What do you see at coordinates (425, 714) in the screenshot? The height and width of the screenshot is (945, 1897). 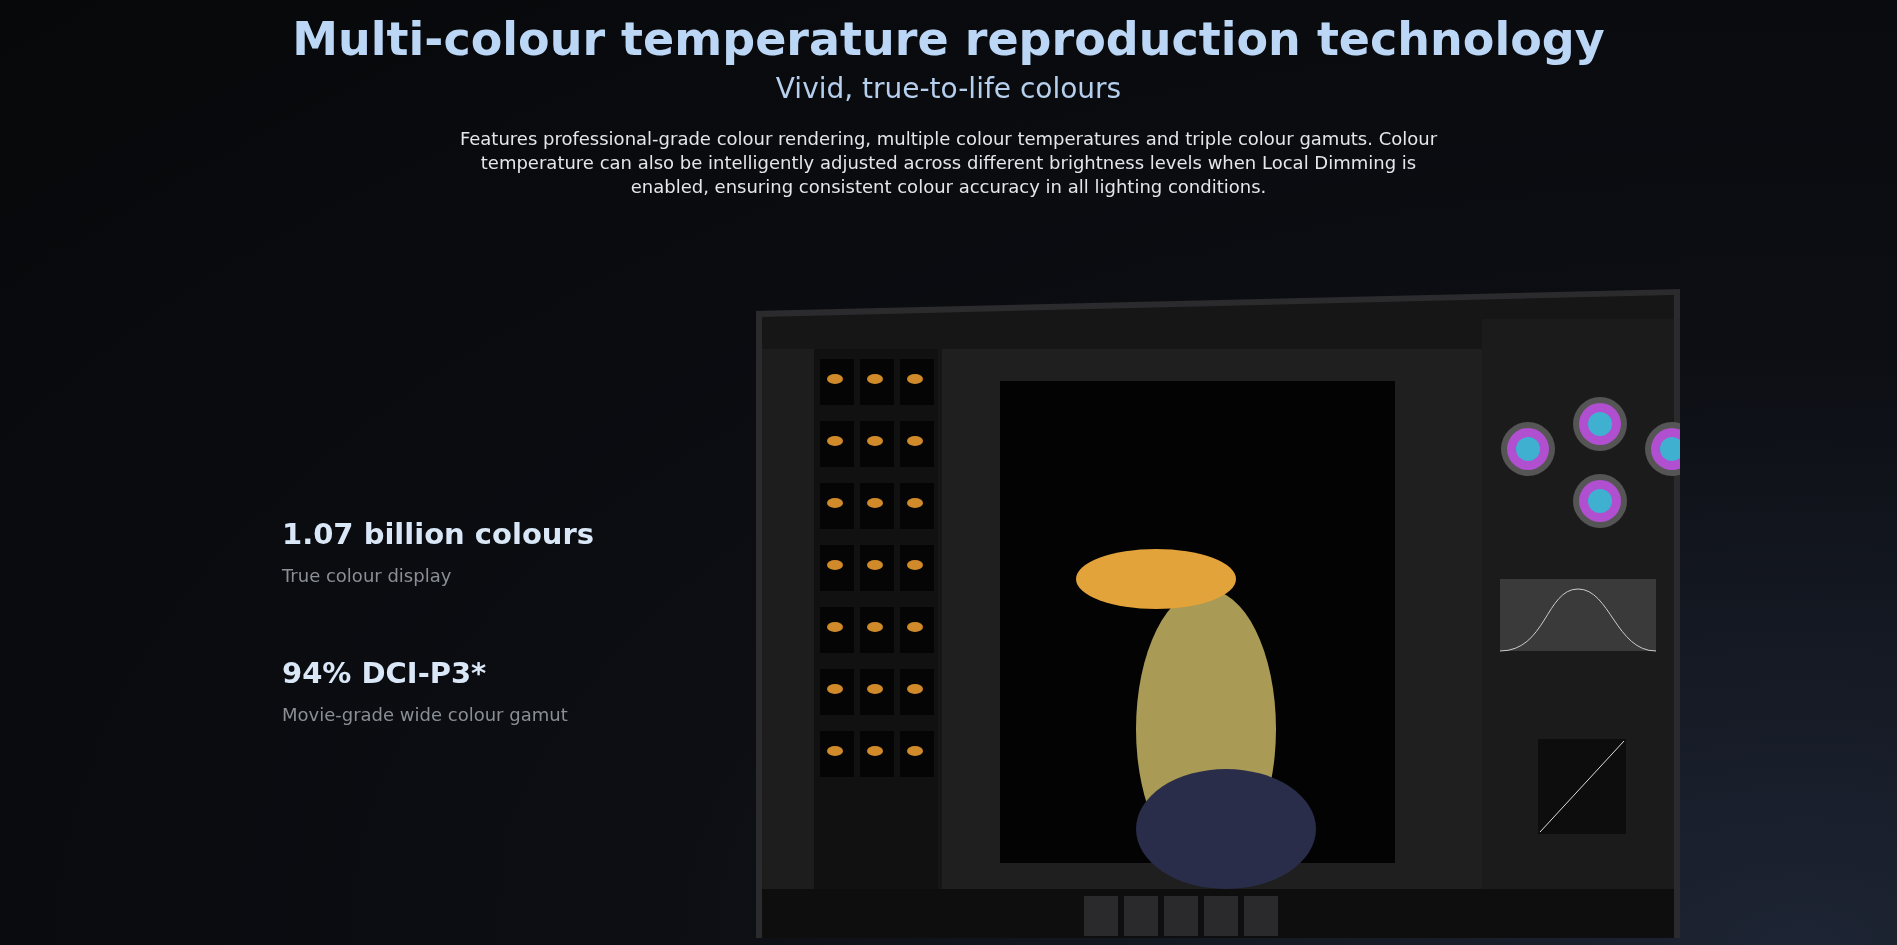 I see `feature-caption: Movie-grade wide colour gamut` at bounding box center [425, 714].